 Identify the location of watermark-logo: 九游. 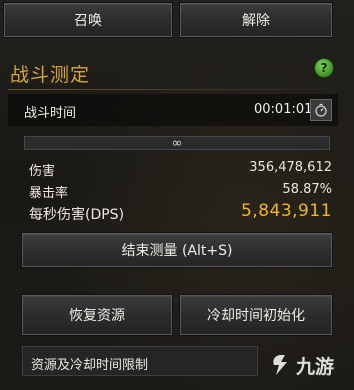
(302, 365).